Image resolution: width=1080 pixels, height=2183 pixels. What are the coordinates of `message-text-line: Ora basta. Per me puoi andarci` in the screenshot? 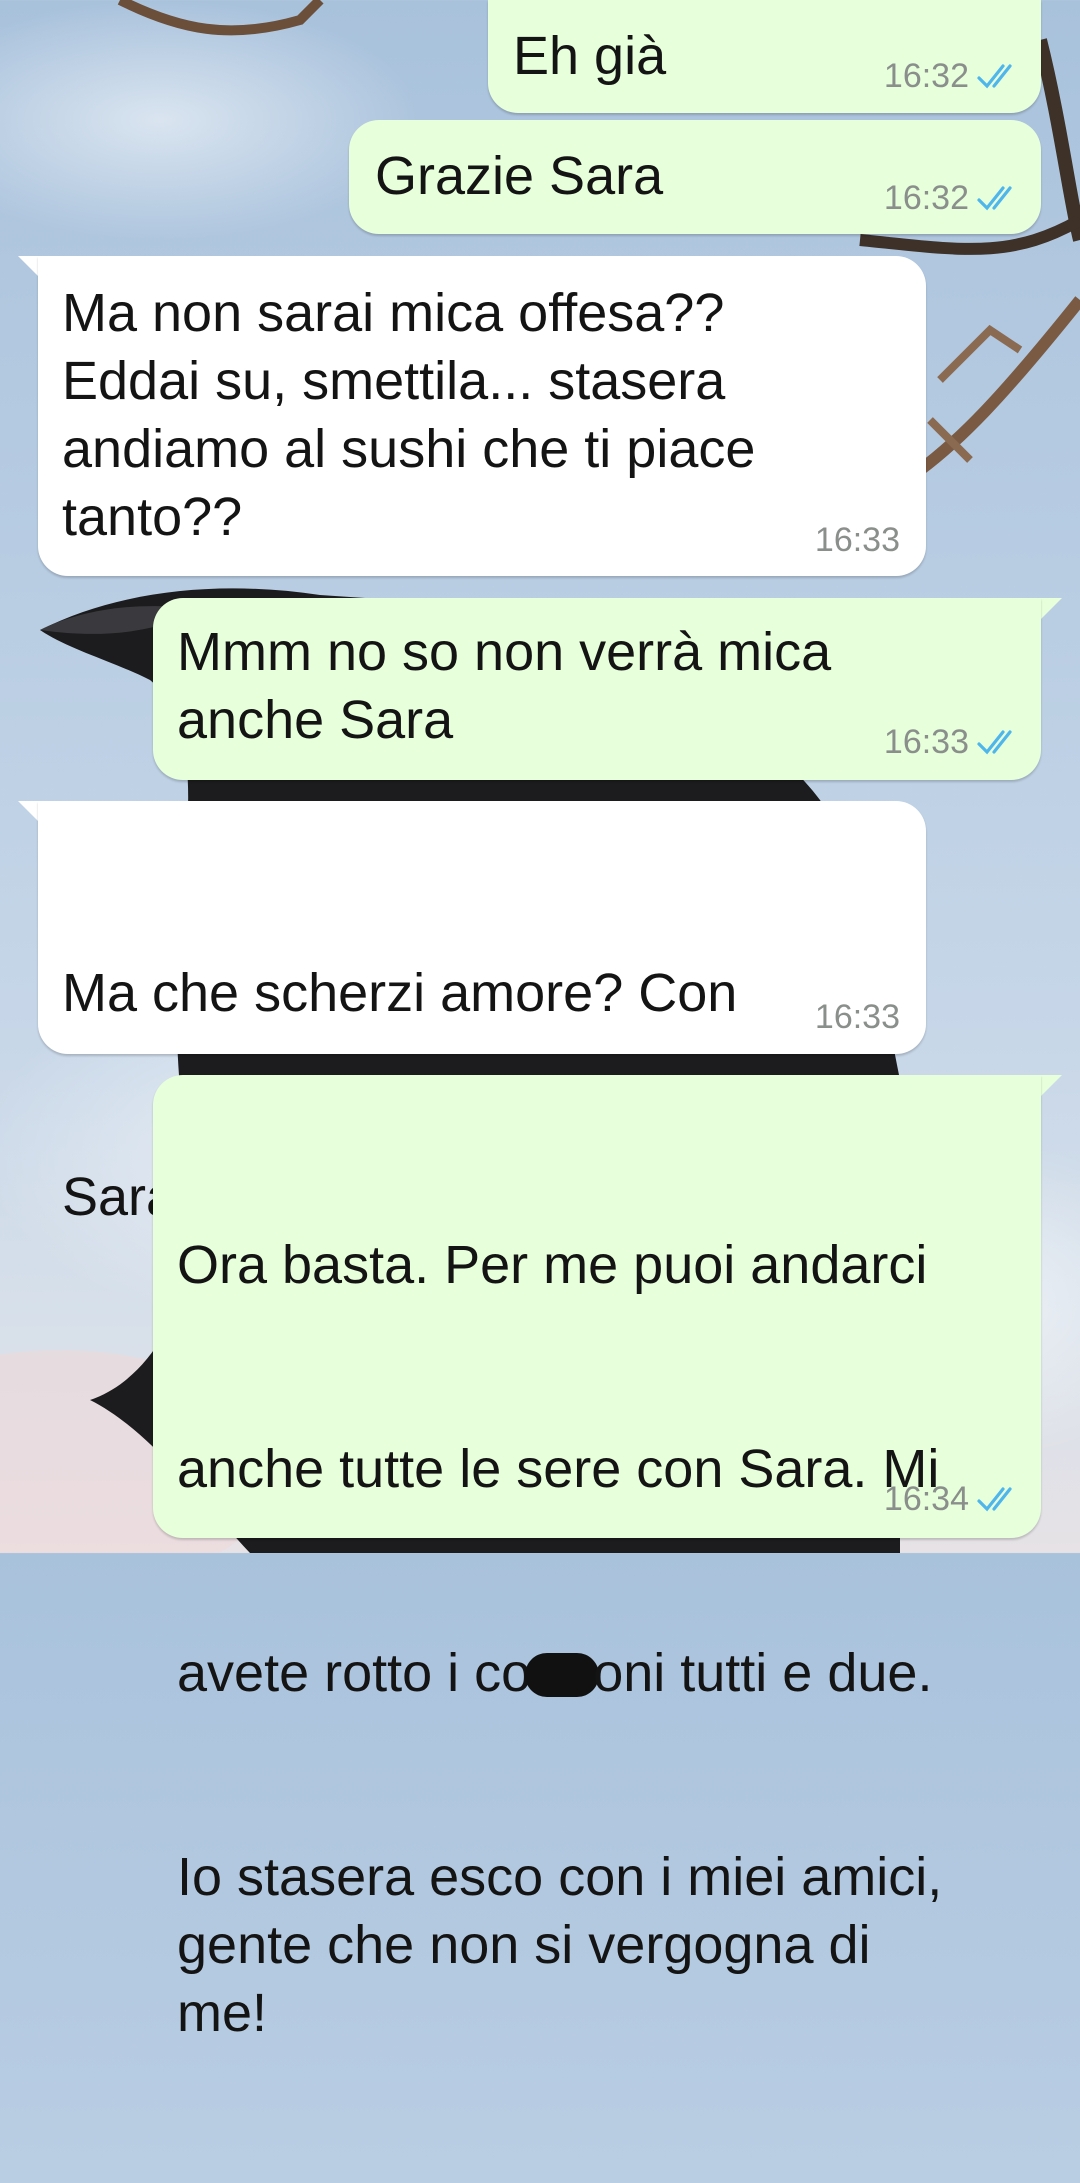 It's located at (552, 1265).